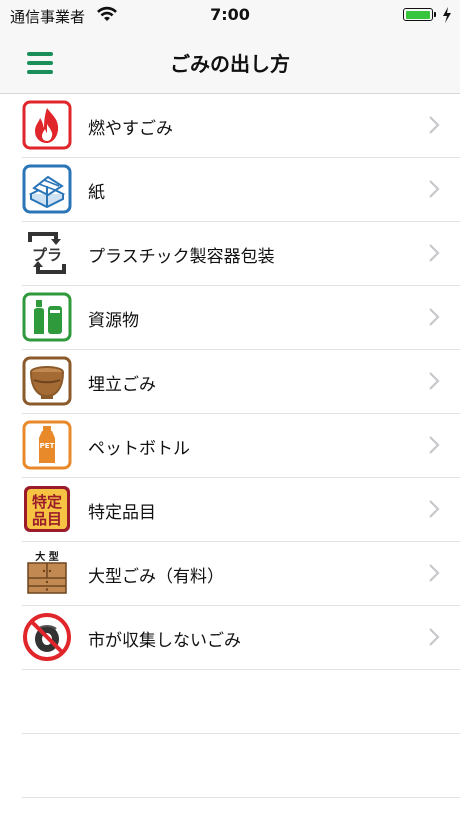 The height and width of the screenshot is (818, 460). What do you see at coordinates (47, 502) in the screenshot?
I see `specified-icon-line1: 特定` at bounding box center [47, 502].